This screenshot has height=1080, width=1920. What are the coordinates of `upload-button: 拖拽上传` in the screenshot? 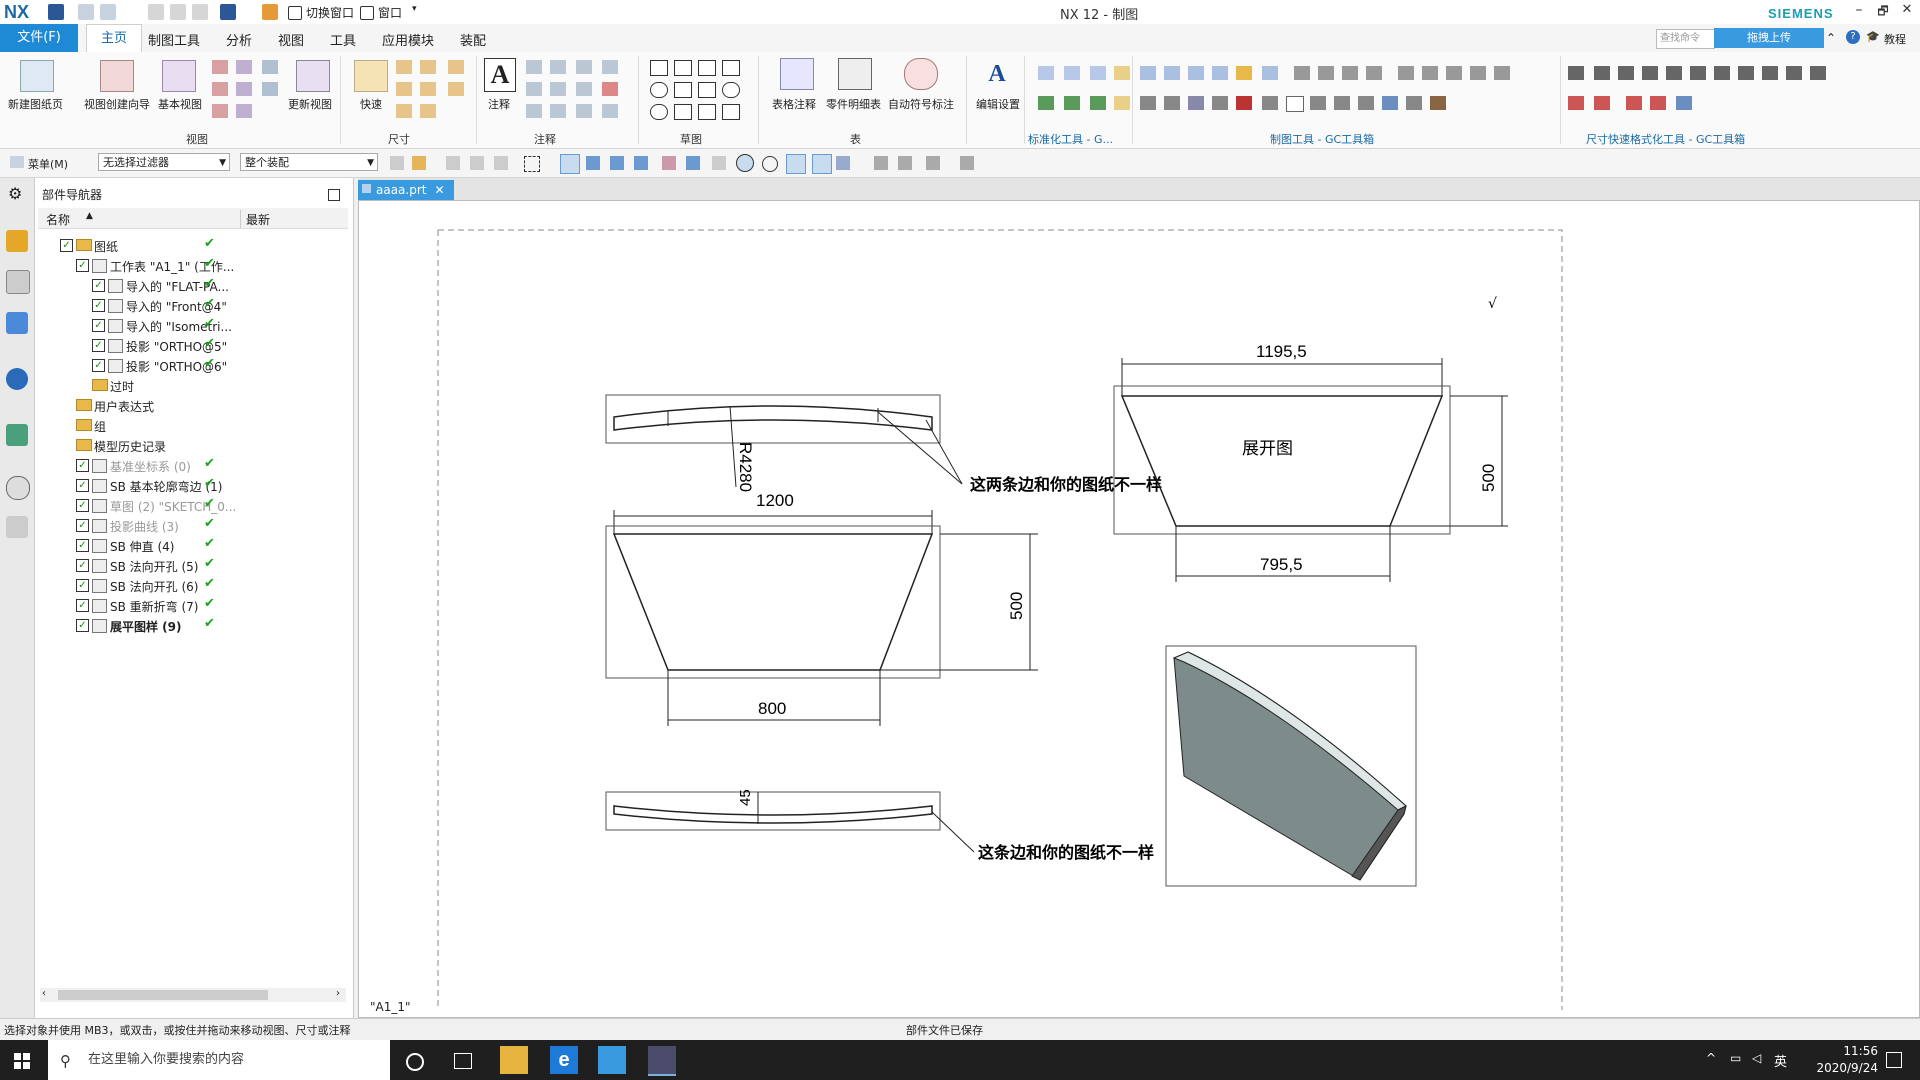 It's located at (1769, 38).